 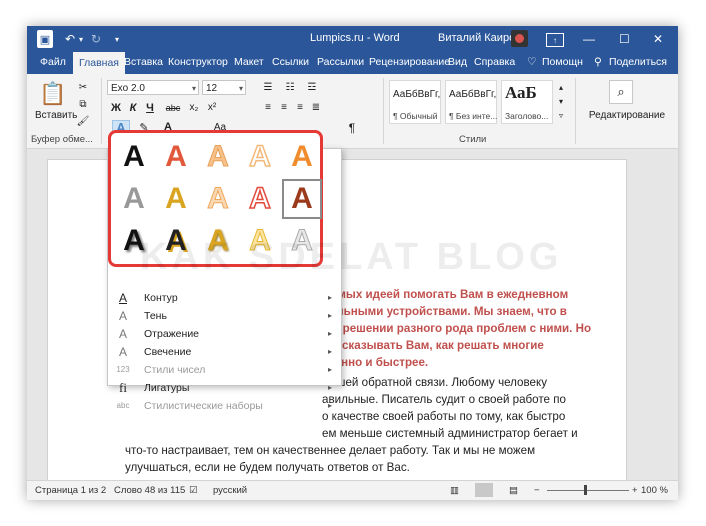 I want to click on text-effect-orange-fill: A, so click(x=176, y=157).